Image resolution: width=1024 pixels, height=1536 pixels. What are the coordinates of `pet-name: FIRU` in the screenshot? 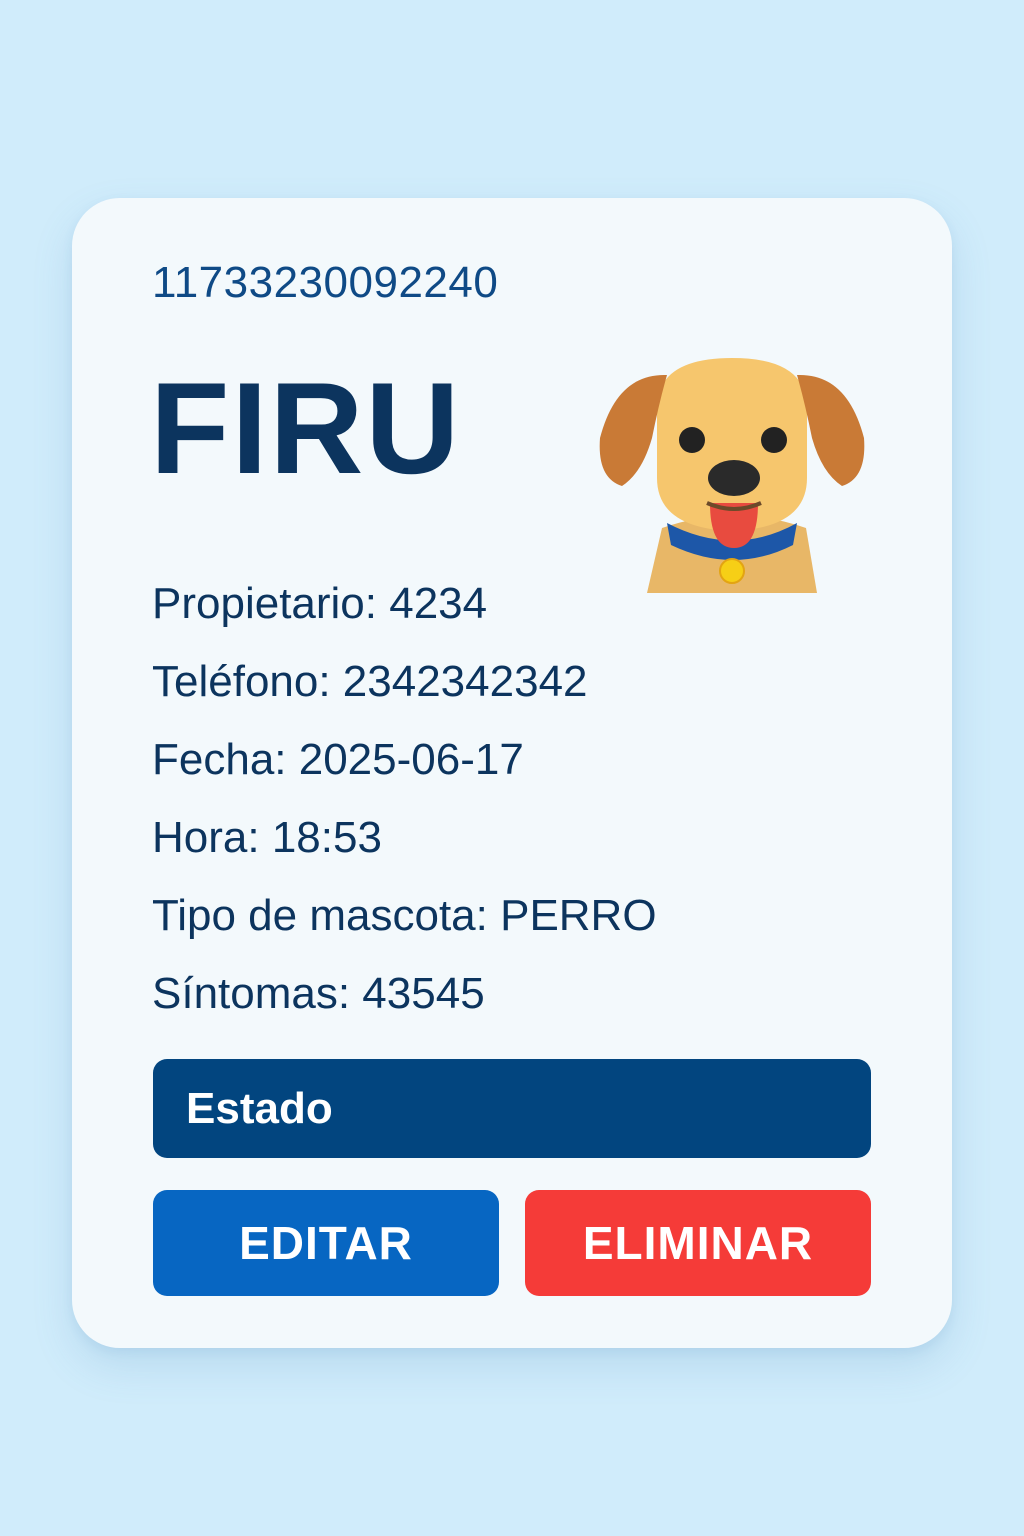 It's located at (306, 428).